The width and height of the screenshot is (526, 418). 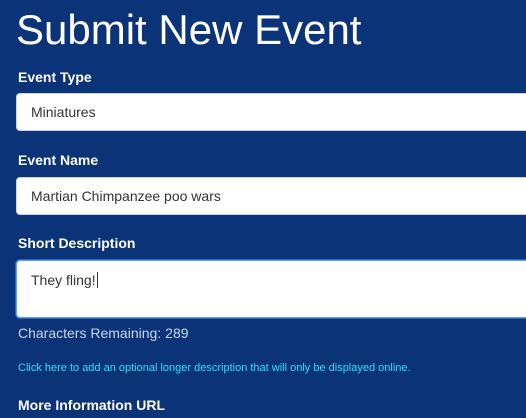 What do you see at coordinates (91, 405) in the screenshot?
I see `more-info-url-label: More Information URL` at bounding box center [91, 405].